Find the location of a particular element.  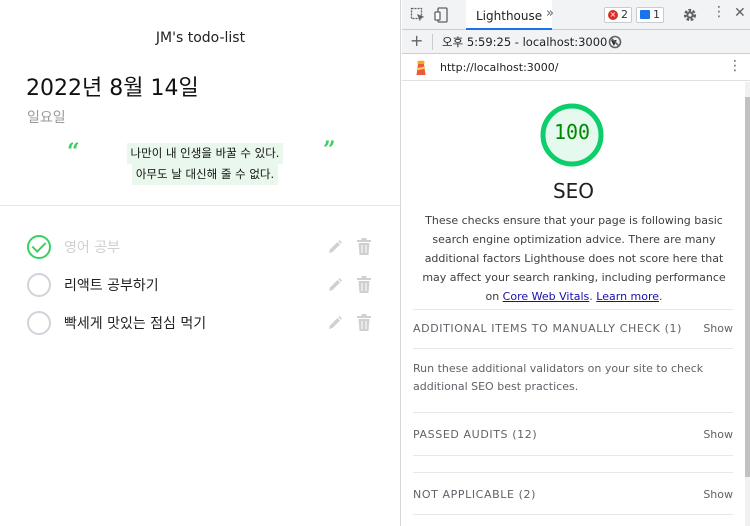

current-weekday: 일요일 is located at coordinates (46, 118).